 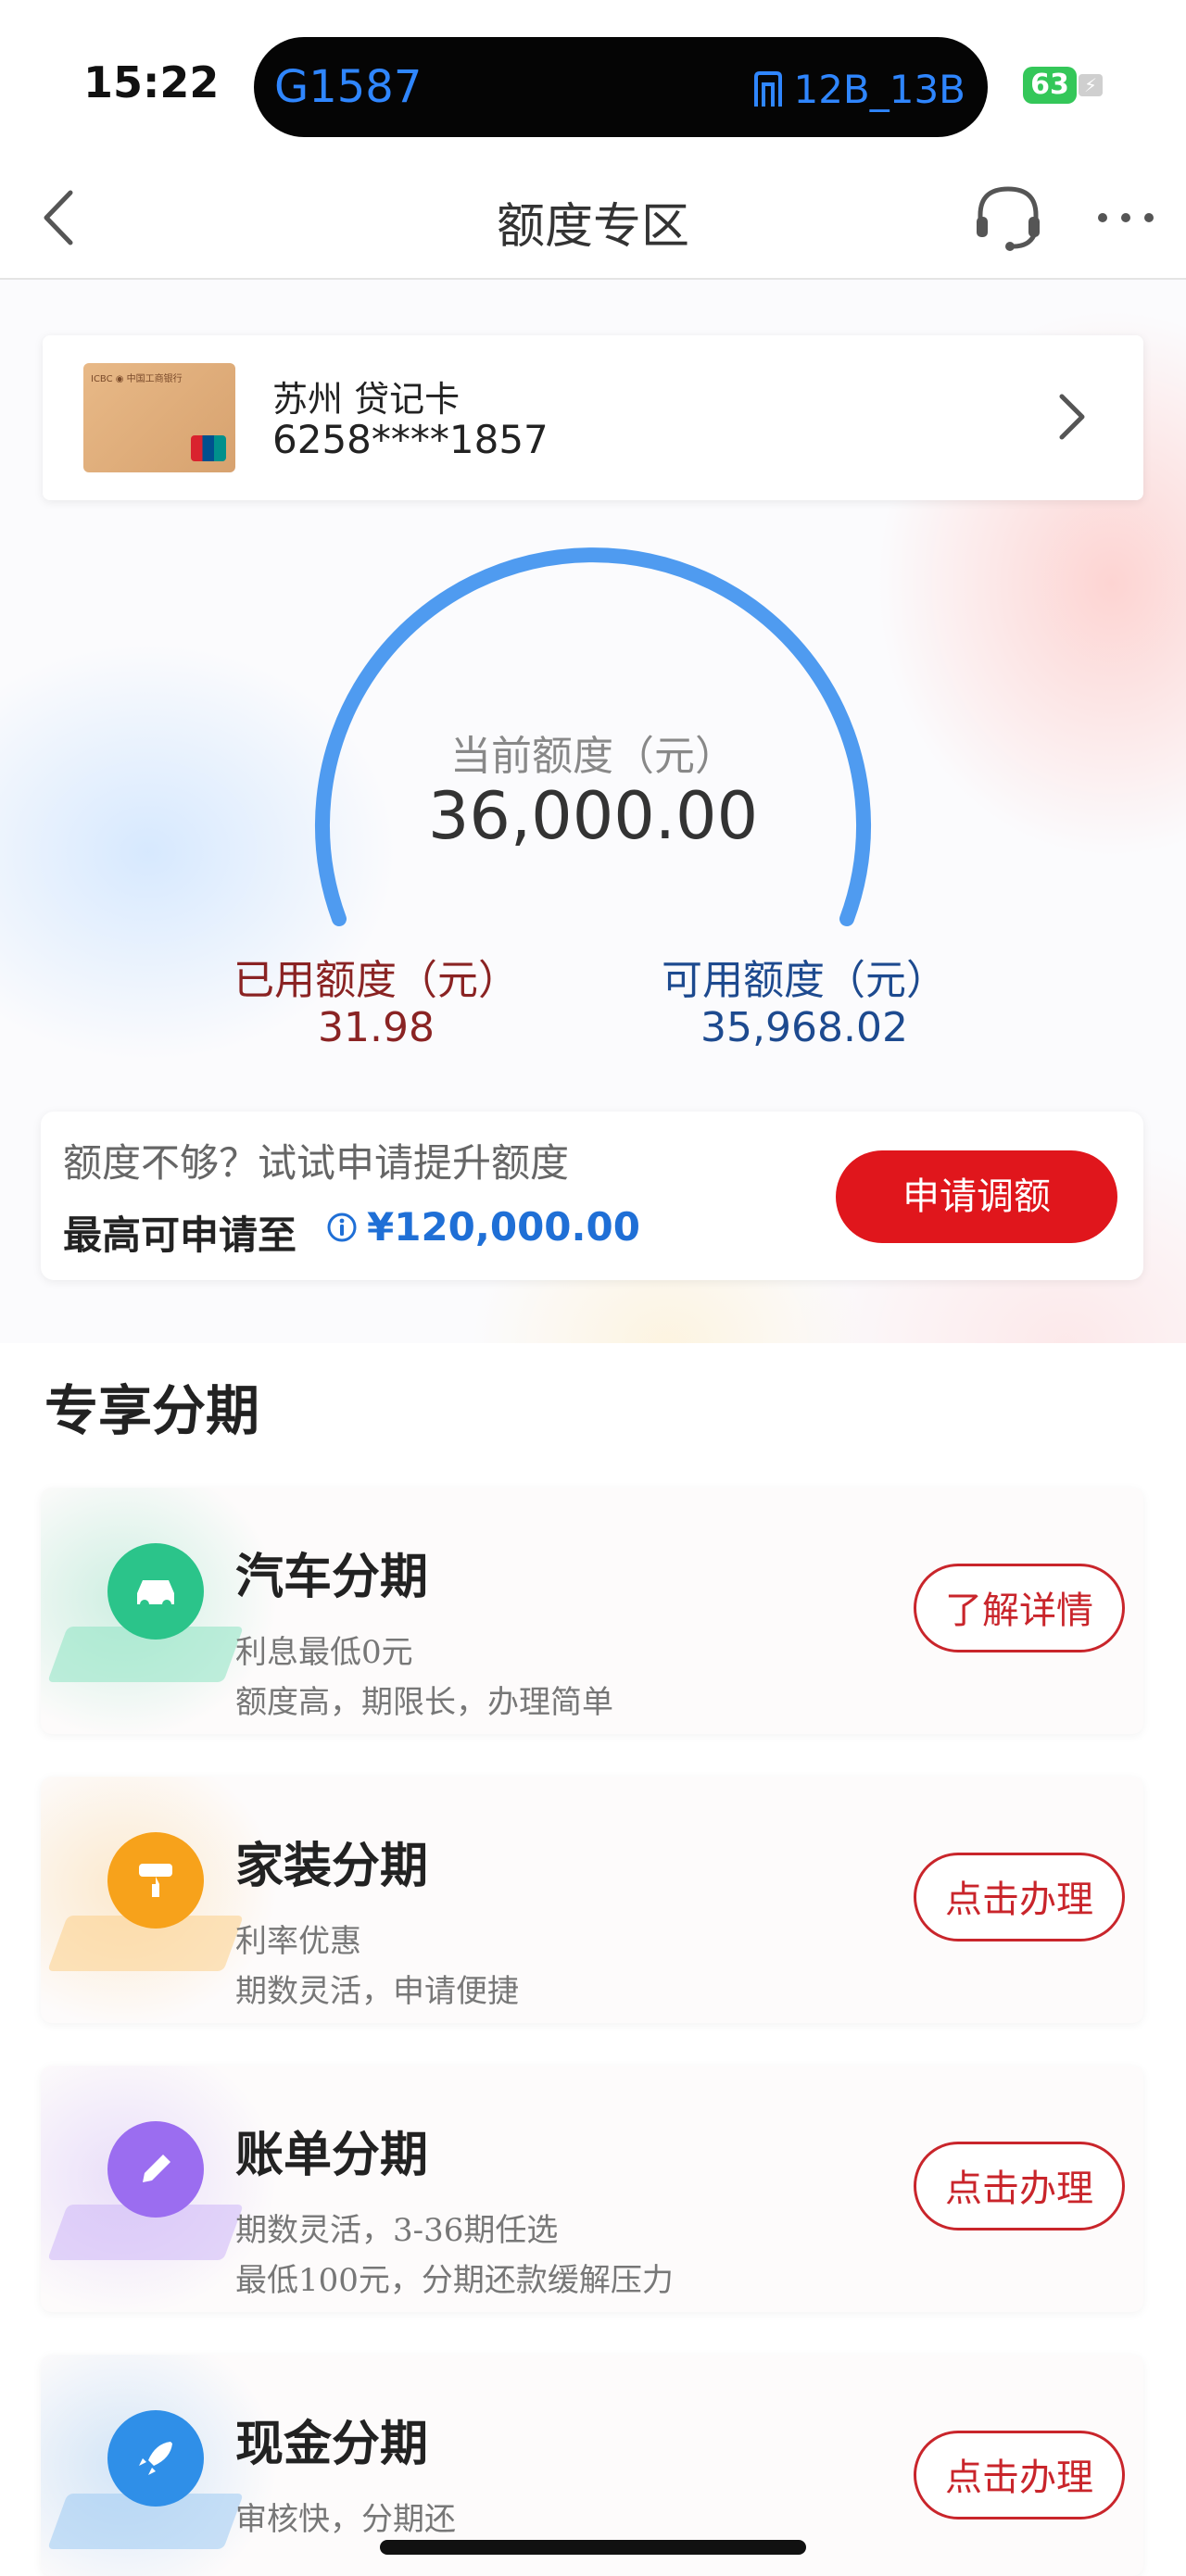 What do you see at coordinates (1125, 218) in the screenshot?
I see `more-dots-icon` at bounding box center [1125, 218].